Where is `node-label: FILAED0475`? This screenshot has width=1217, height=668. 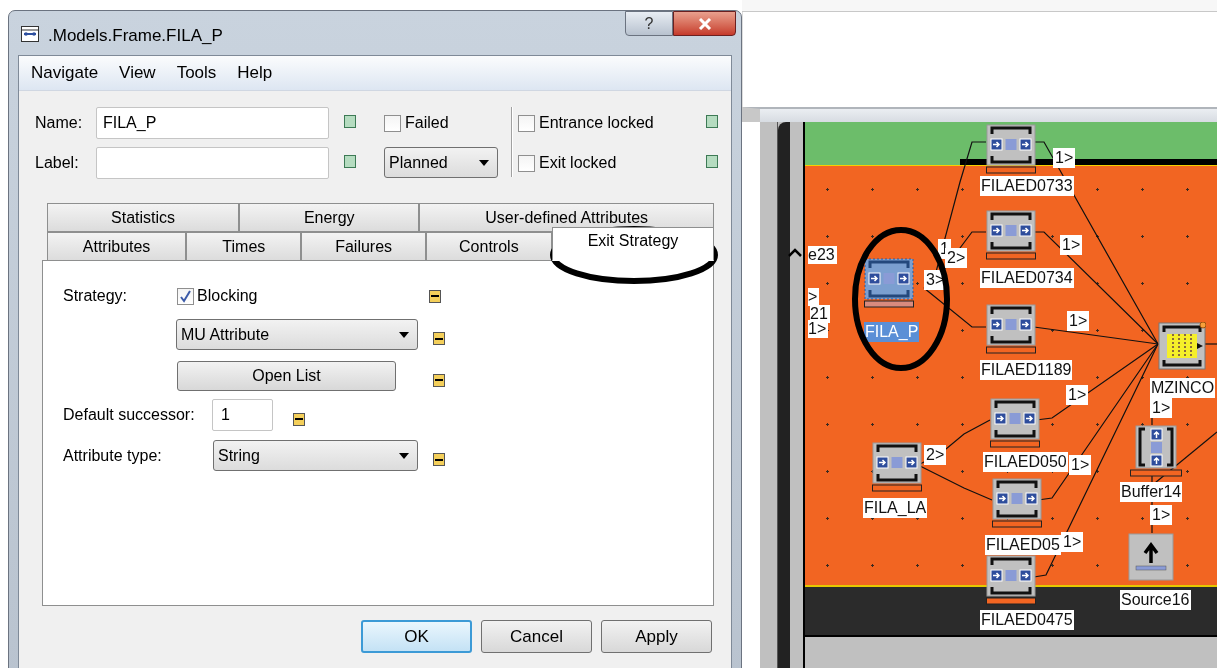
node-label: FILAED0475 is located at coordinates (1027, 620).